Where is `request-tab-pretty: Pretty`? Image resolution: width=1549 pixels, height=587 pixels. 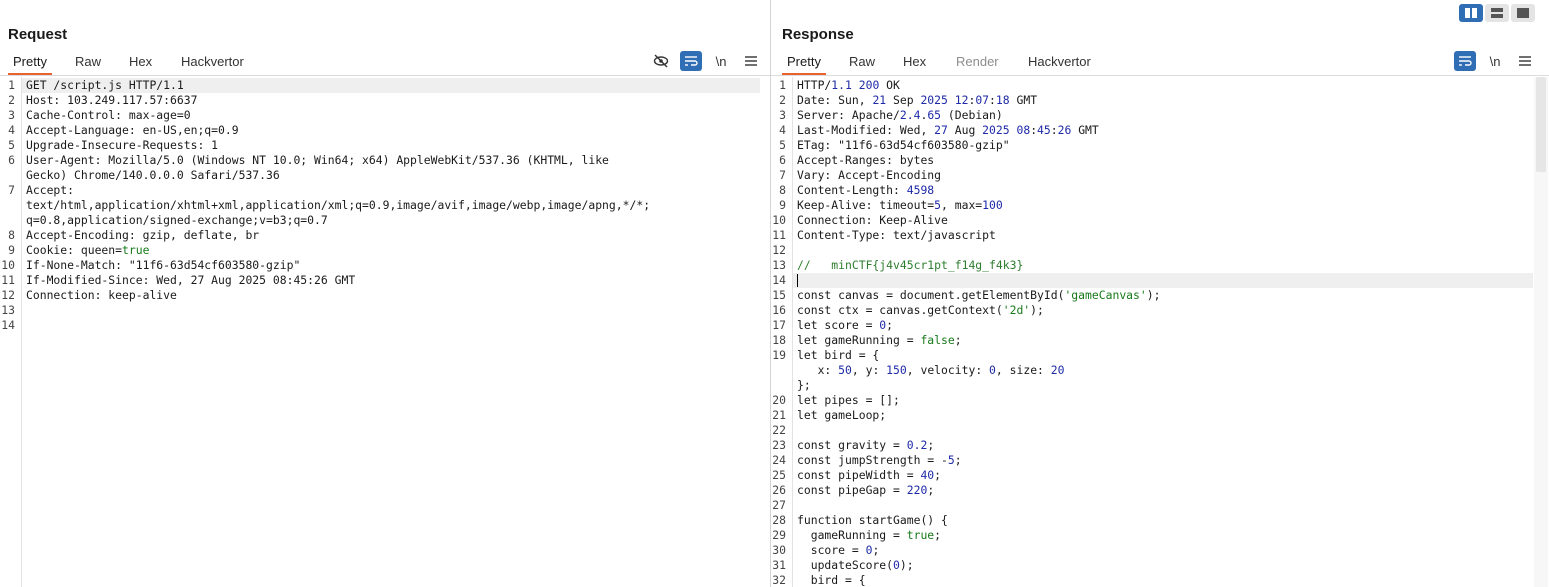 request-tab-pretty: Pretty is located at coordinates (30, 62).